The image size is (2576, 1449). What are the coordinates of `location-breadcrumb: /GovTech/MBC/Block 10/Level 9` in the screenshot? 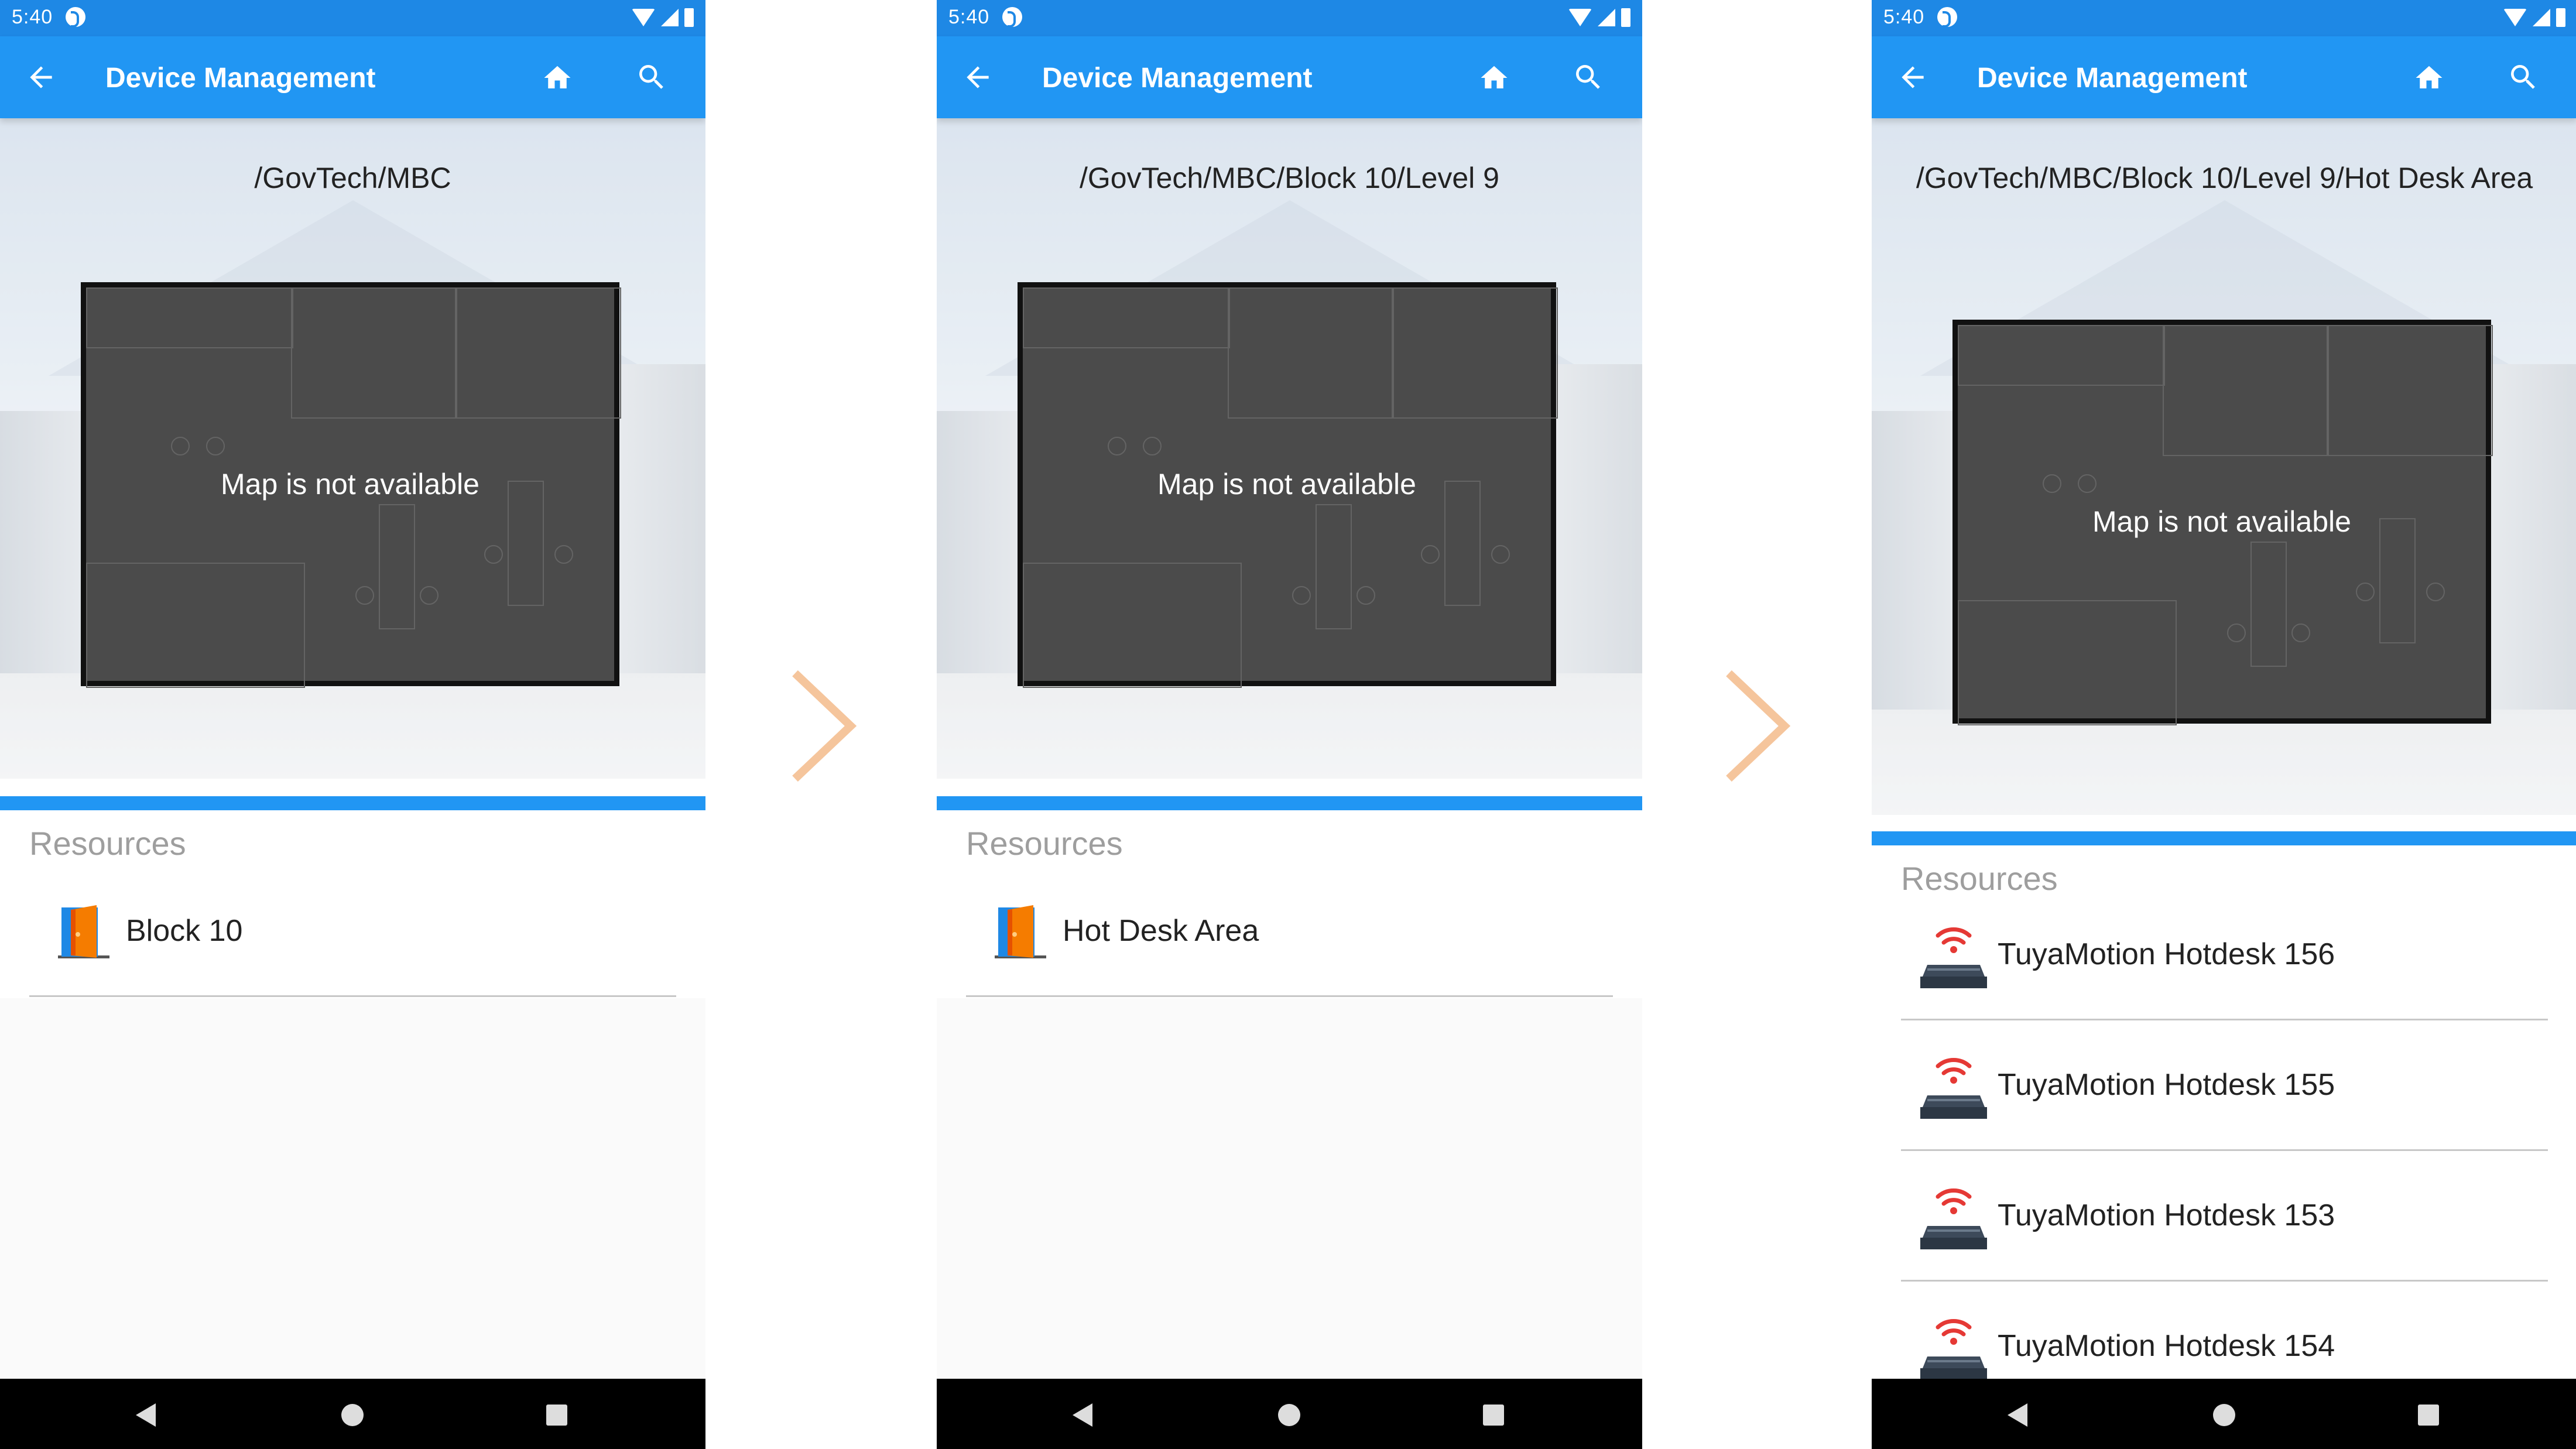 It's located at (1289, 178).